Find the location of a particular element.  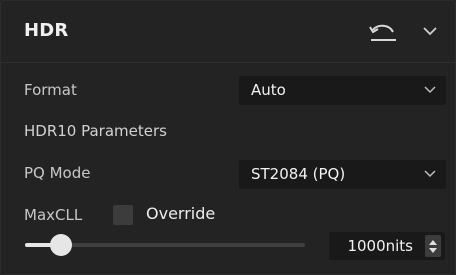

format-value: Auto is located at coordinates (268, 90).